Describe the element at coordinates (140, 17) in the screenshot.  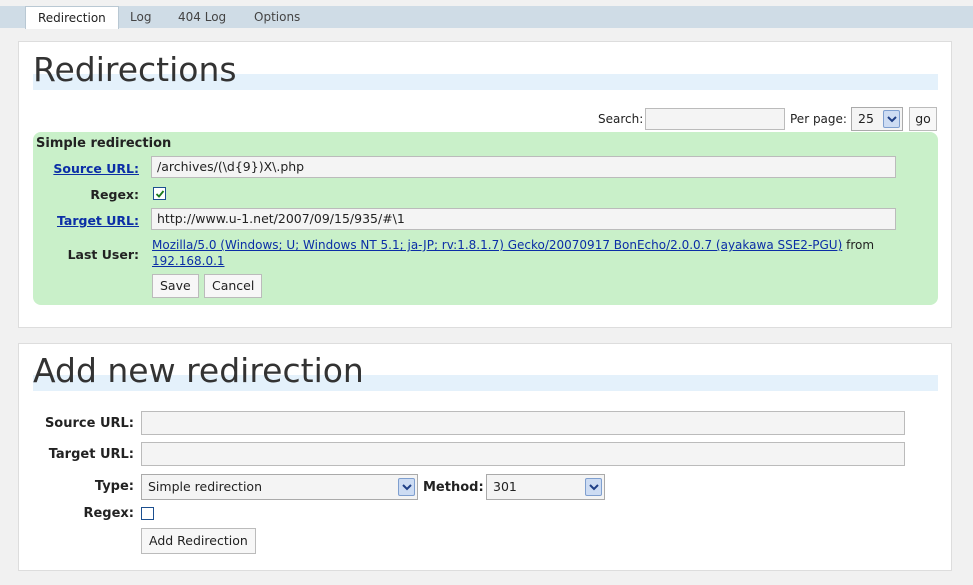
I see `tab-log: Log` at that location.